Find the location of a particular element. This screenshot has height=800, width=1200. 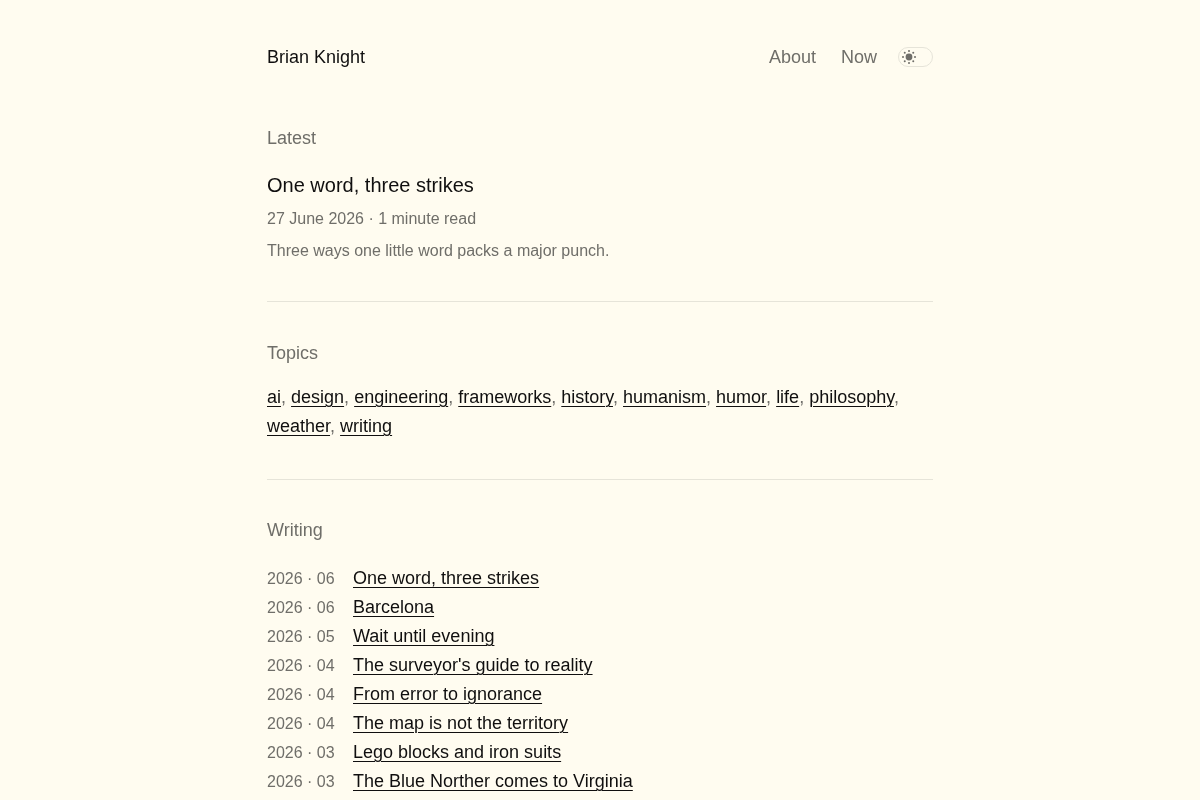

topic-link: weather is located at coordinates (299, 426).